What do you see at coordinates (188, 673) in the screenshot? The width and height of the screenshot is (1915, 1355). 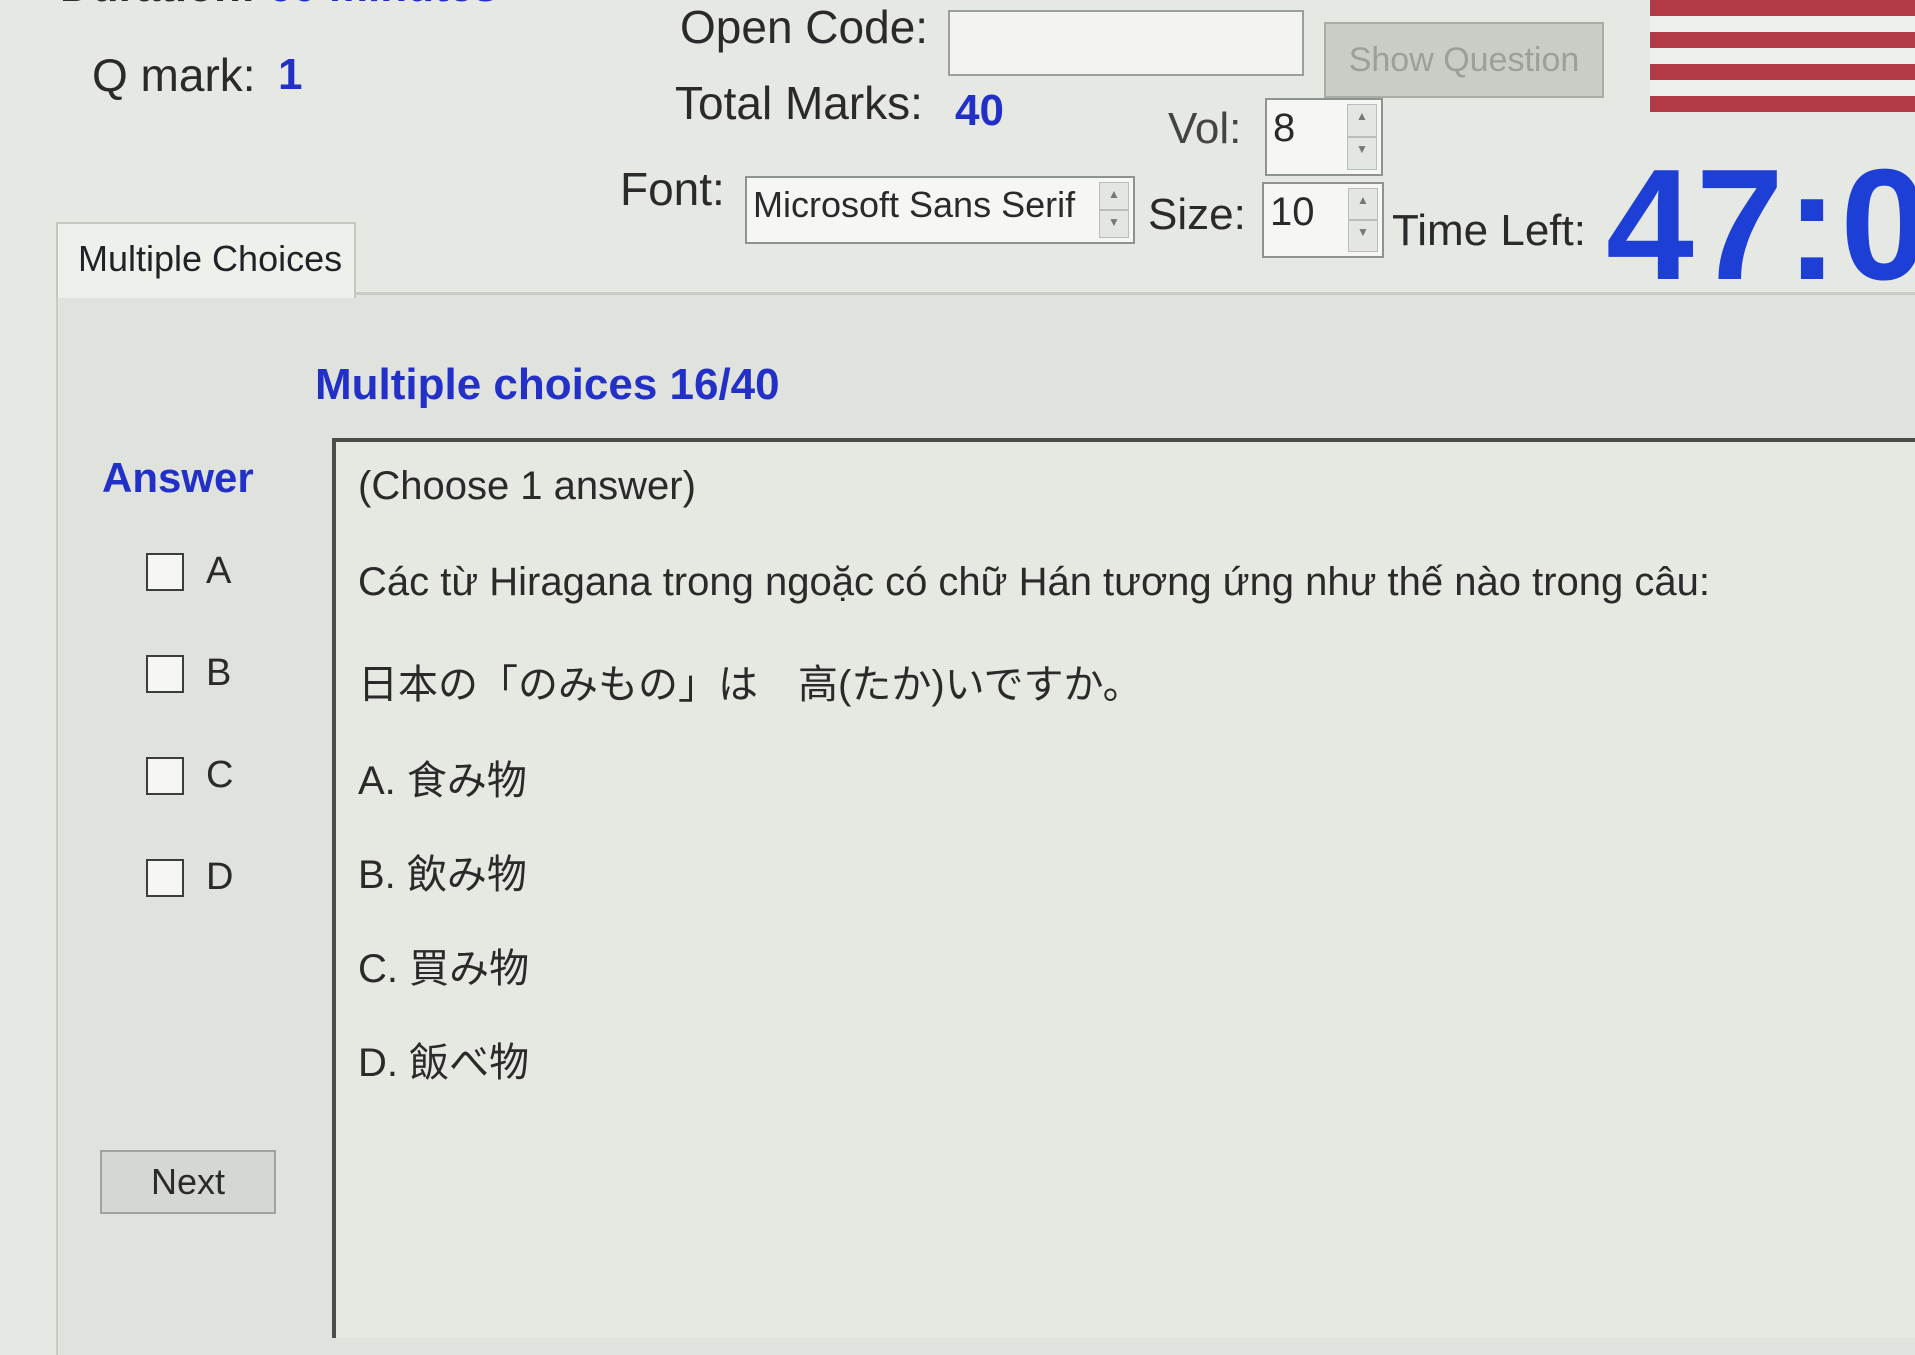 I see `answer-option-b: B` at bounding box center [188, 673].